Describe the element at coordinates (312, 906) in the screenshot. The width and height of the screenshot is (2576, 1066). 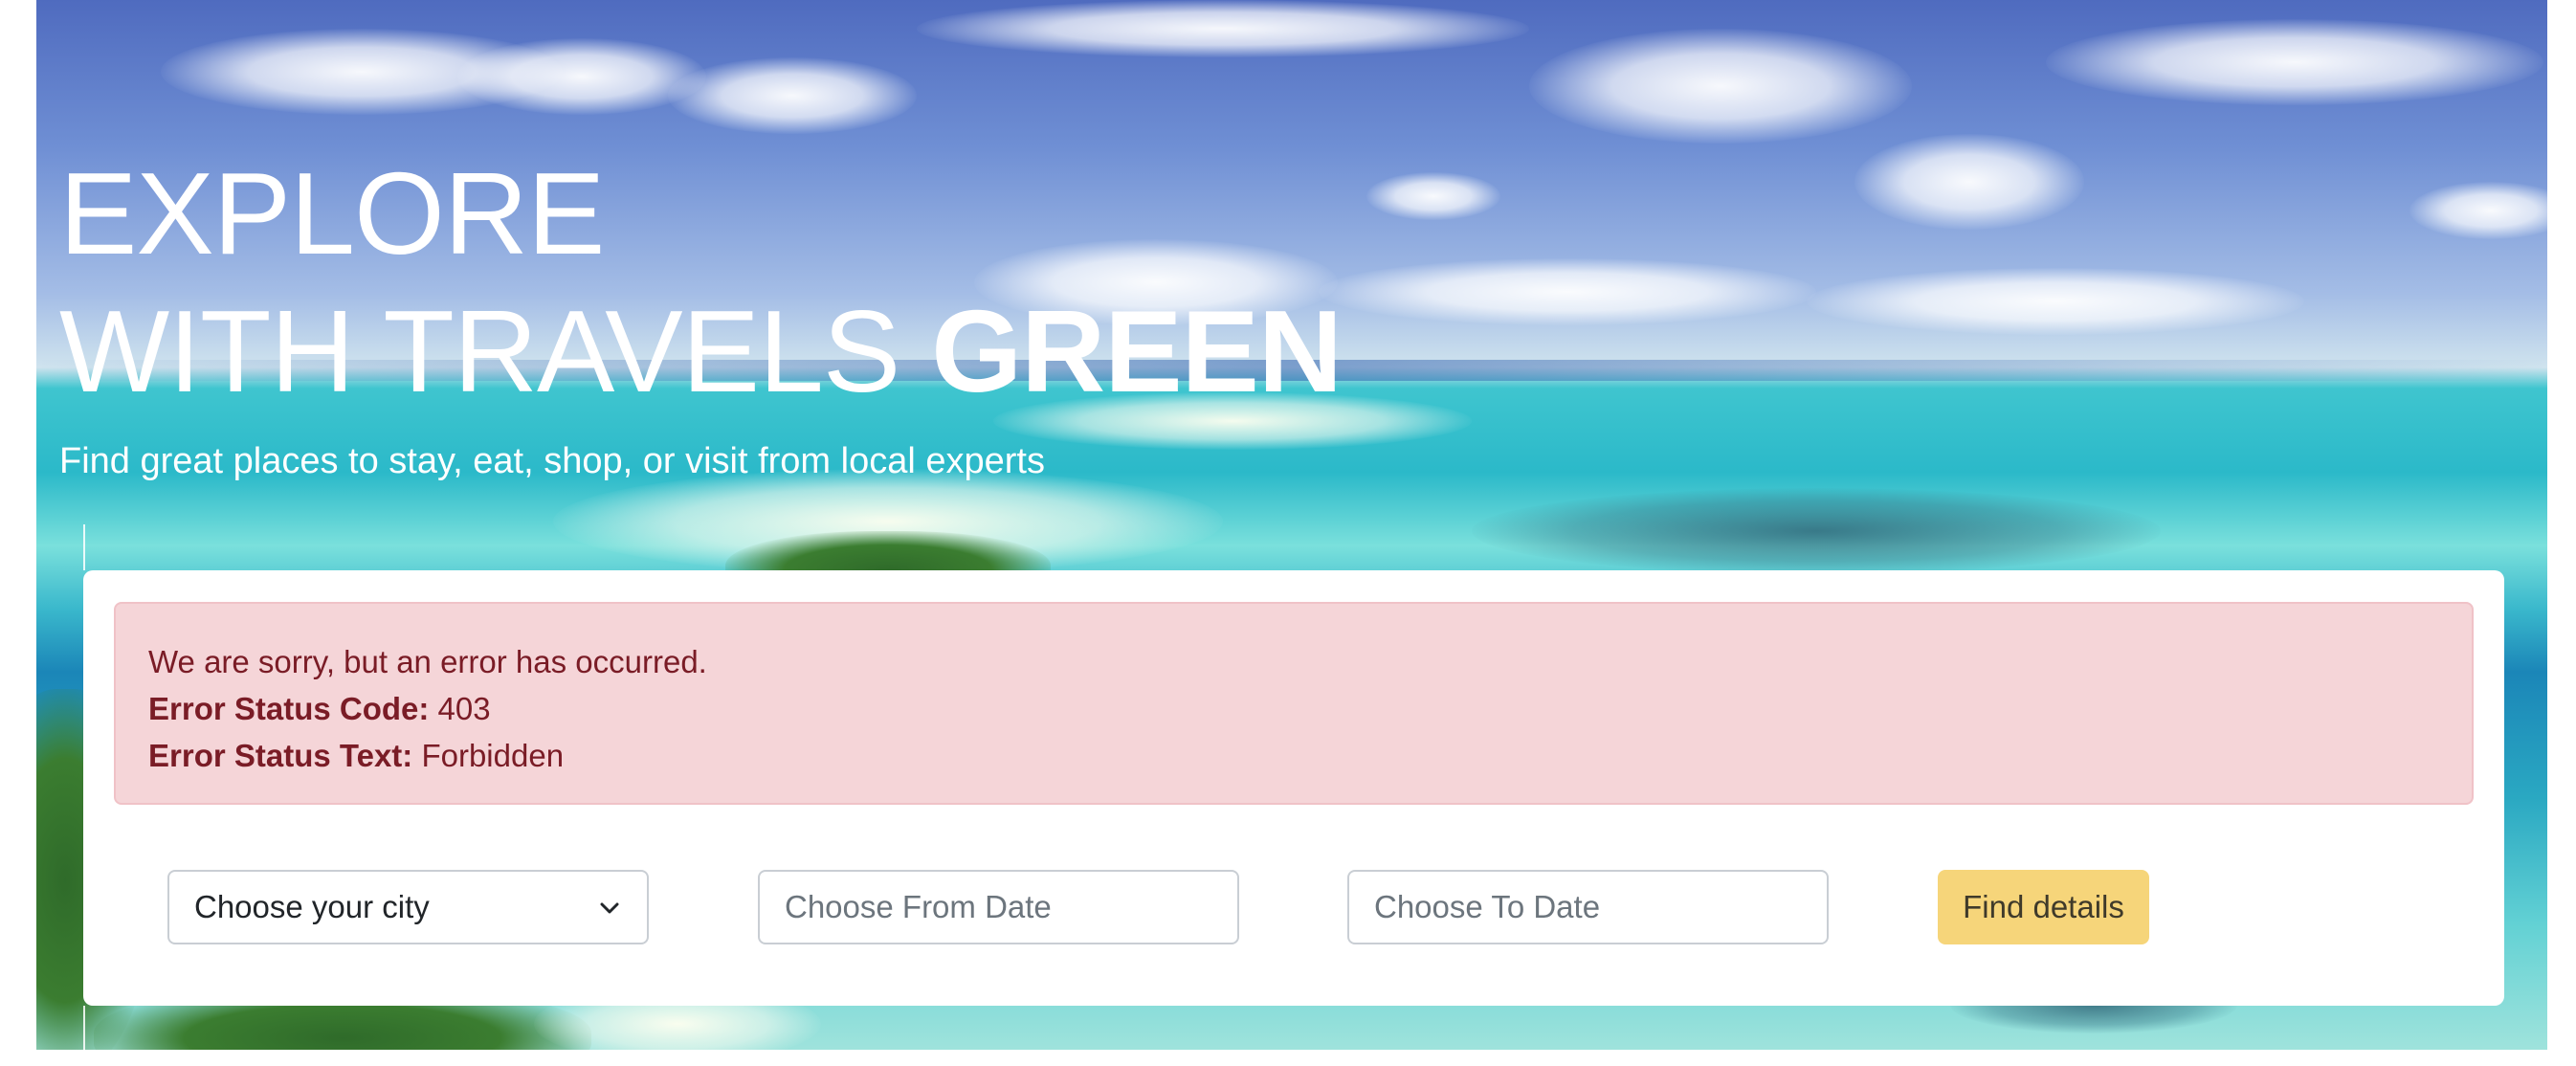
I see `city-select-value: Choose your city` at that location.